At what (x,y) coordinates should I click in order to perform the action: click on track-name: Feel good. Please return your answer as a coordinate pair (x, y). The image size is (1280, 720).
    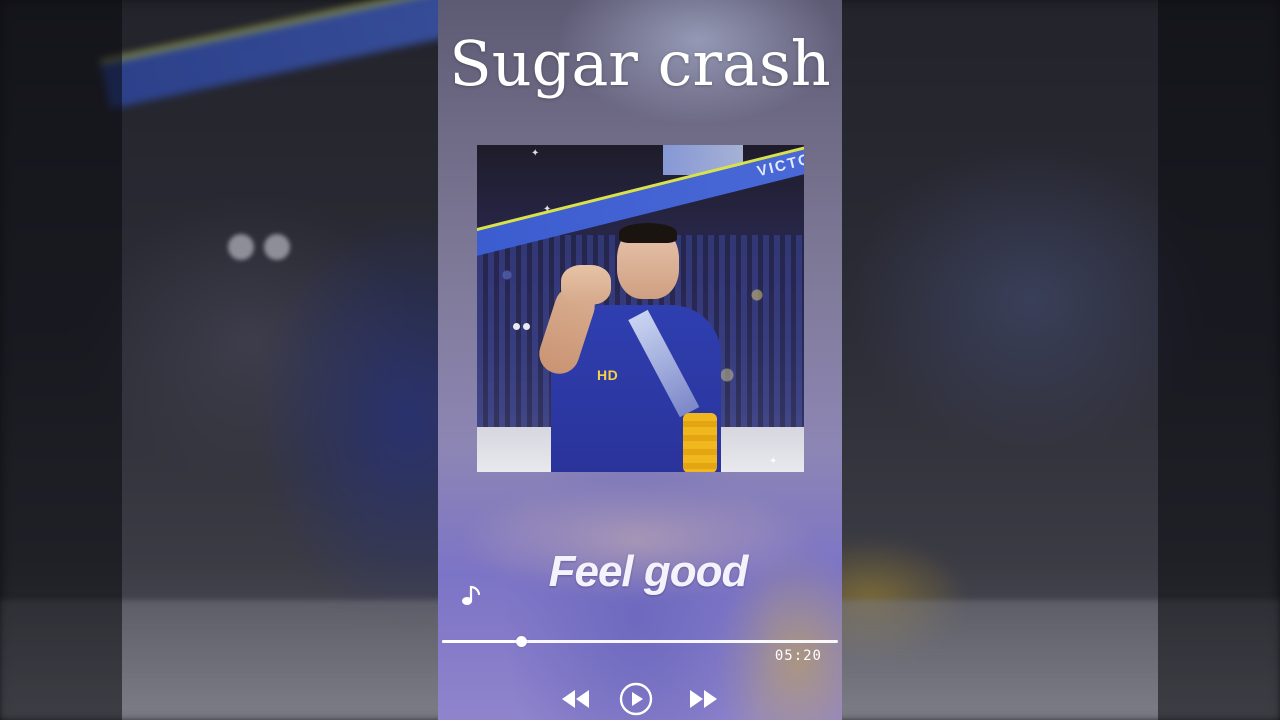
    Looking at the image, I should click on (648, 571).